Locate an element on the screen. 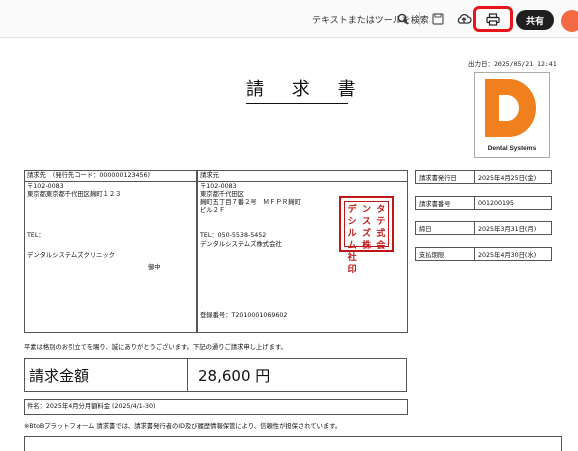 The image size is (578, 451). save-icon is located at coordinates (438, 19).